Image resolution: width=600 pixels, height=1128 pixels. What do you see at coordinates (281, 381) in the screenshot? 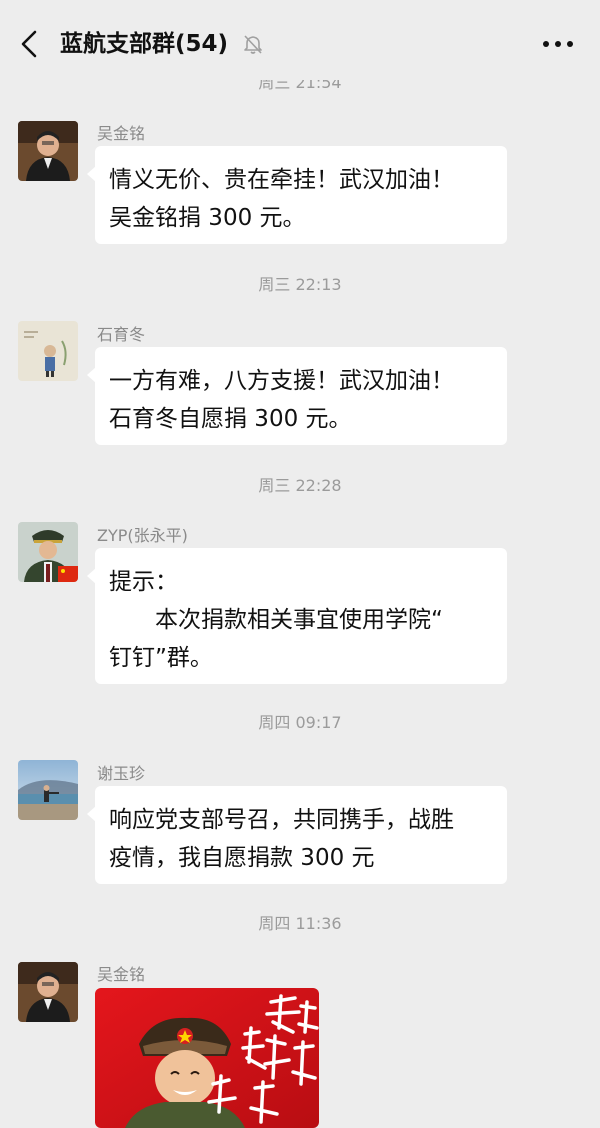
I see `message-line: 一方有难，八方支援！武汉加油！` at bounding box center [281, 381].